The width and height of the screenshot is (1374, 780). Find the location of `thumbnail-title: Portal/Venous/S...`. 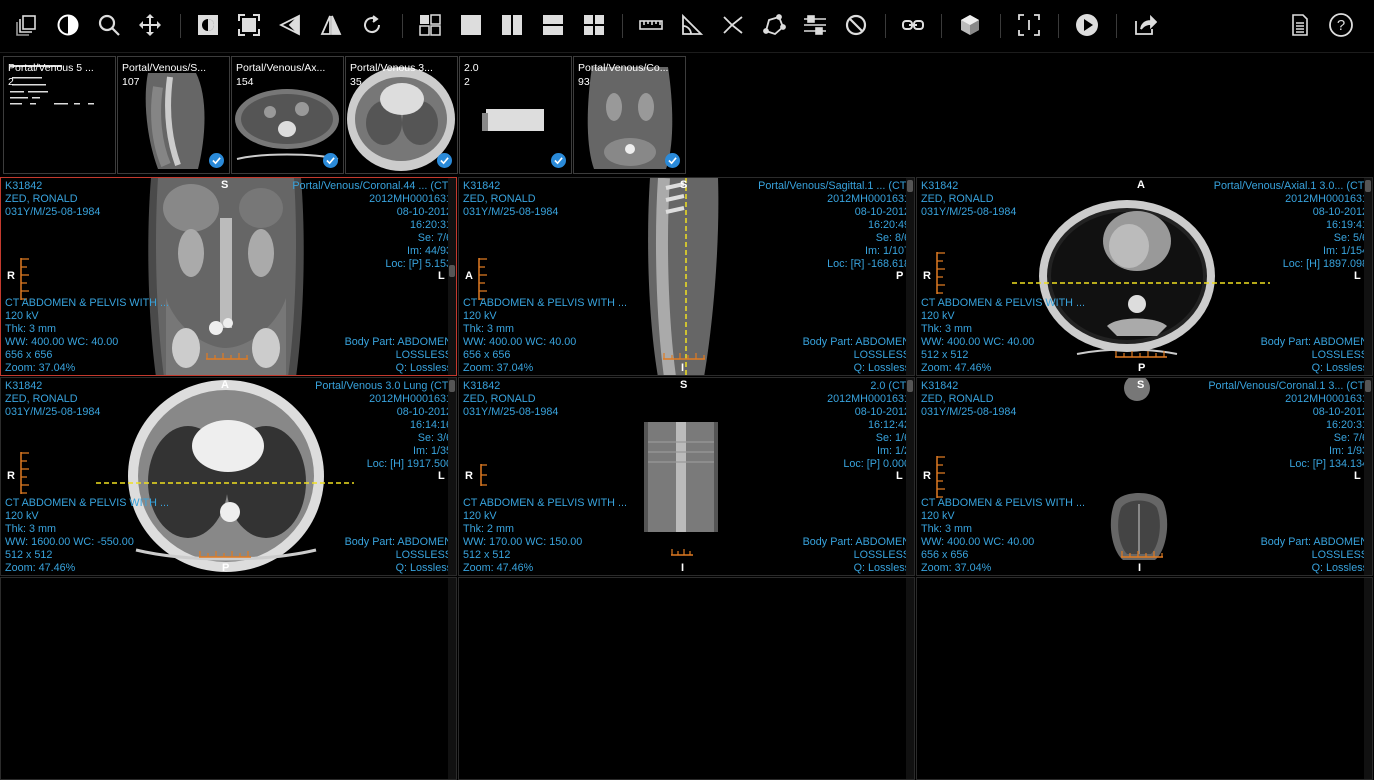

thumbnail-title: Portal/Venous/S... is located at coordinates (164, 68).